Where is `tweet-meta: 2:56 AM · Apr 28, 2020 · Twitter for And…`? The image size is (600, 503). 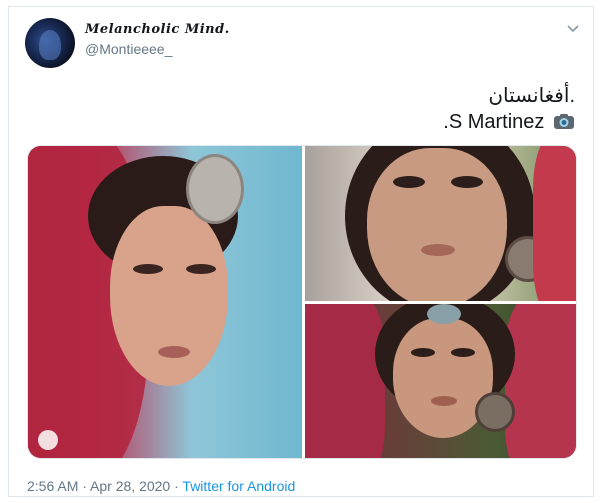
tweet-meta: 2:56 AM · Apr 28, 2020 · Twitter for And… is located at coordinates (161, 486).